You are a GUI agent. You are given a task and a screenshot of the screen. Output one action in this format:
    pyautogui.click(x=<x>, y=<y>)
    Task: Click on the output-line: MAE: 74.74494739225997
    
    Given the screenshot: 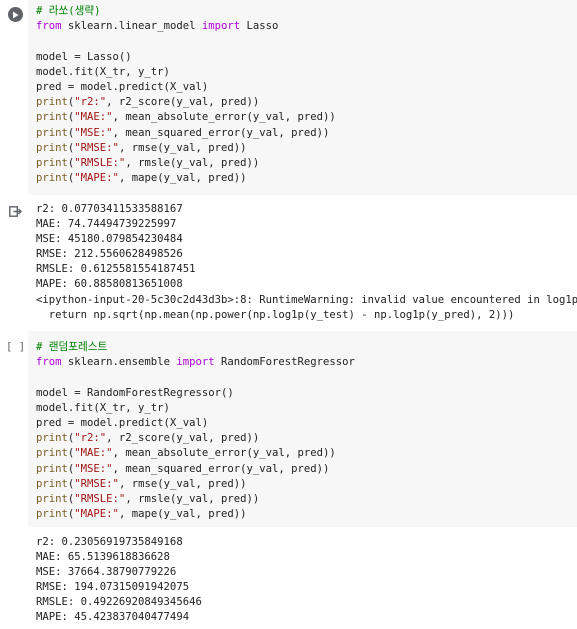 What is the action you would take?
    pyautogui.click(x=106, y=224)
    